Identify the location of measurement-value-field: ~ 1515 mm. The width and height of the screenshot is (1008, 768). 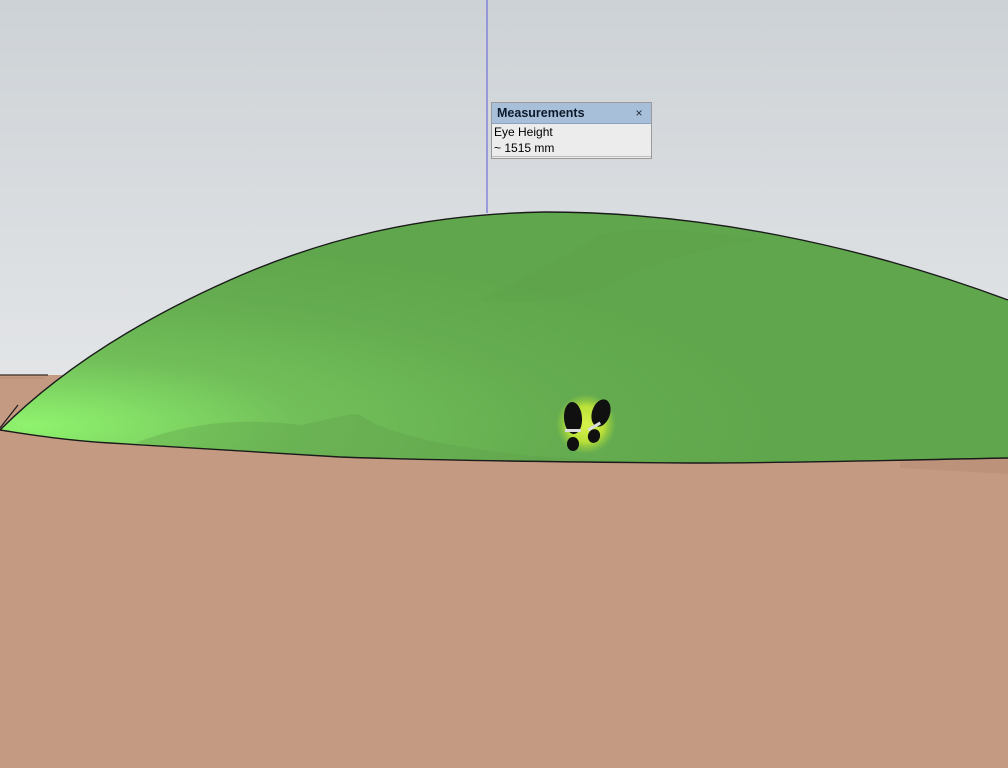
(571, 148).